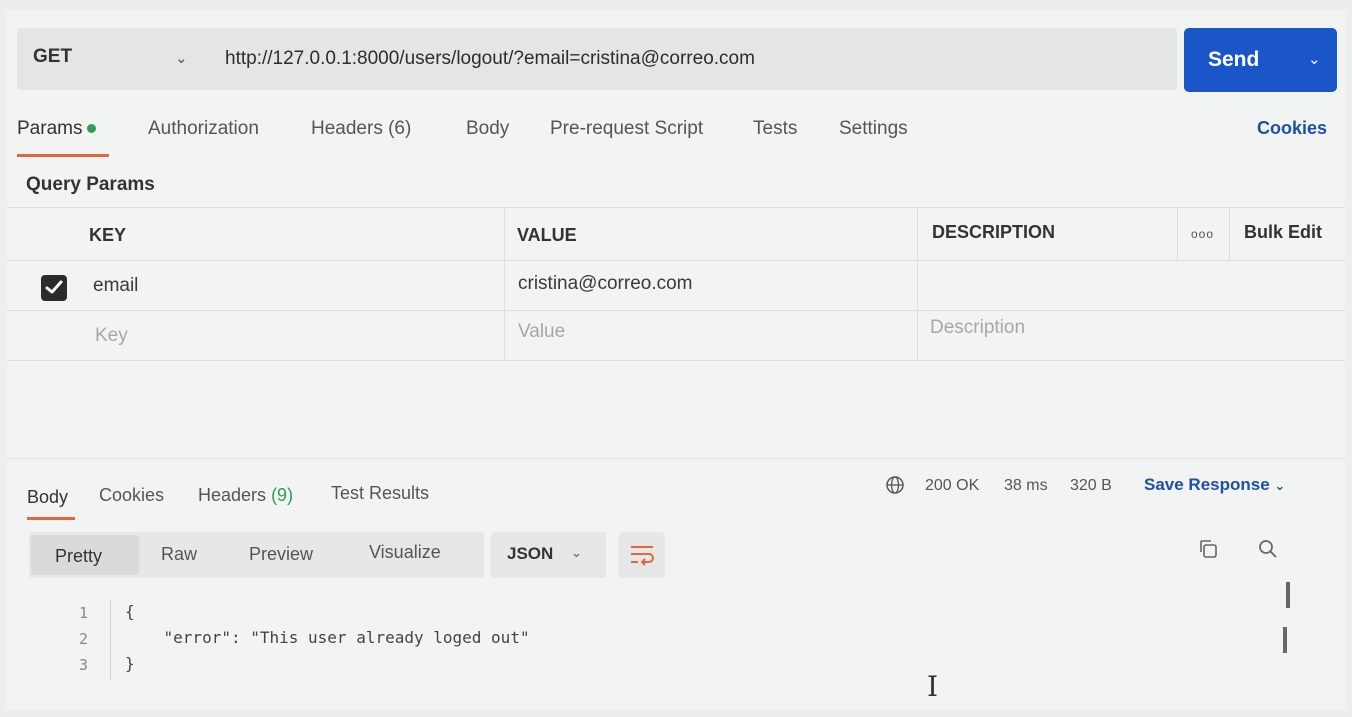 This screenshot has height=717, width=1352. What do you see at coordinates (547, 235) in the screenshot?
I see `column-header-value: VALUE` at bounding box center [547, 235].